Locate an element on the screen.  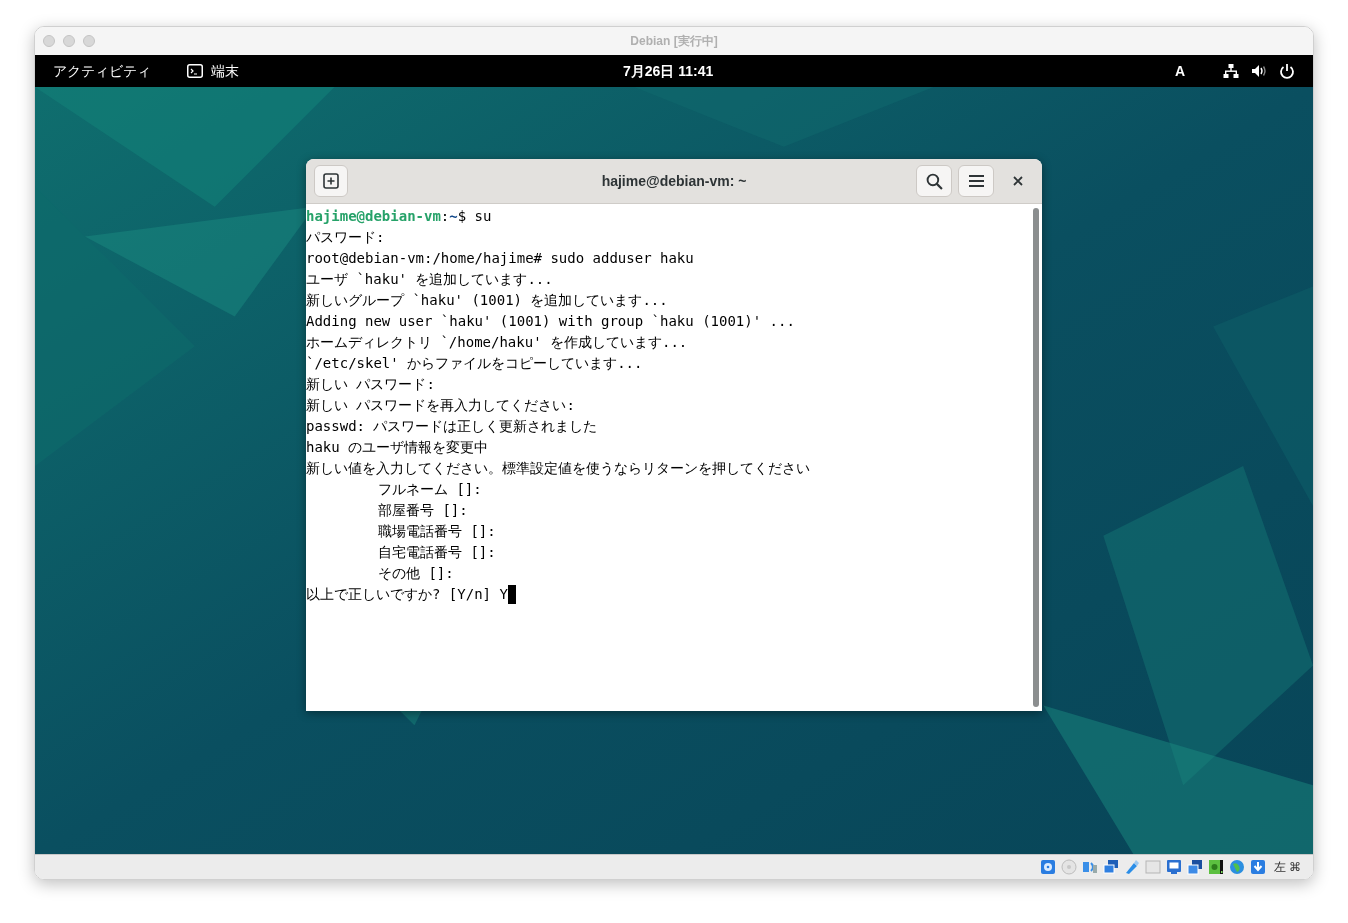
terminal-line: フルネーム []: is located at coordinates (430, 489).